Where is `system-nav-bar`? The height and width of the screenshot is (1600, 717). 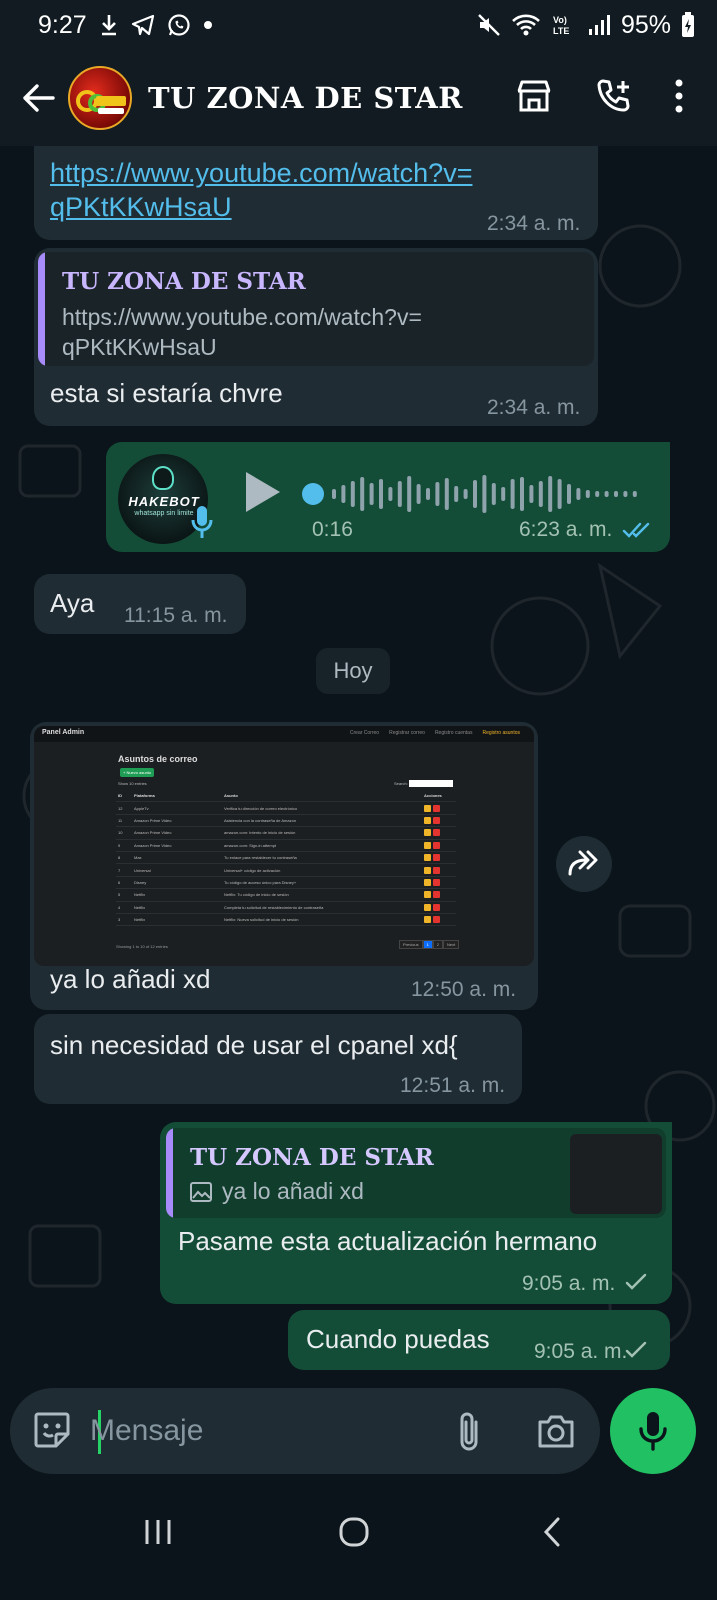 system-nav-bar is located at coordinates (358, 1540).